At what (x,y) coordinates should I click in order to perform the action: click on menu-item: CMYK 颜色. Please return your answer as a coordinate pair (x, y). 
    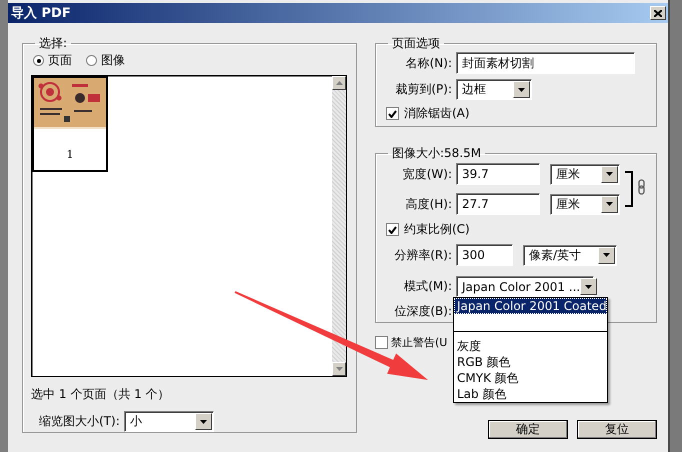
    Looking at the image, I should click on (530, 378).